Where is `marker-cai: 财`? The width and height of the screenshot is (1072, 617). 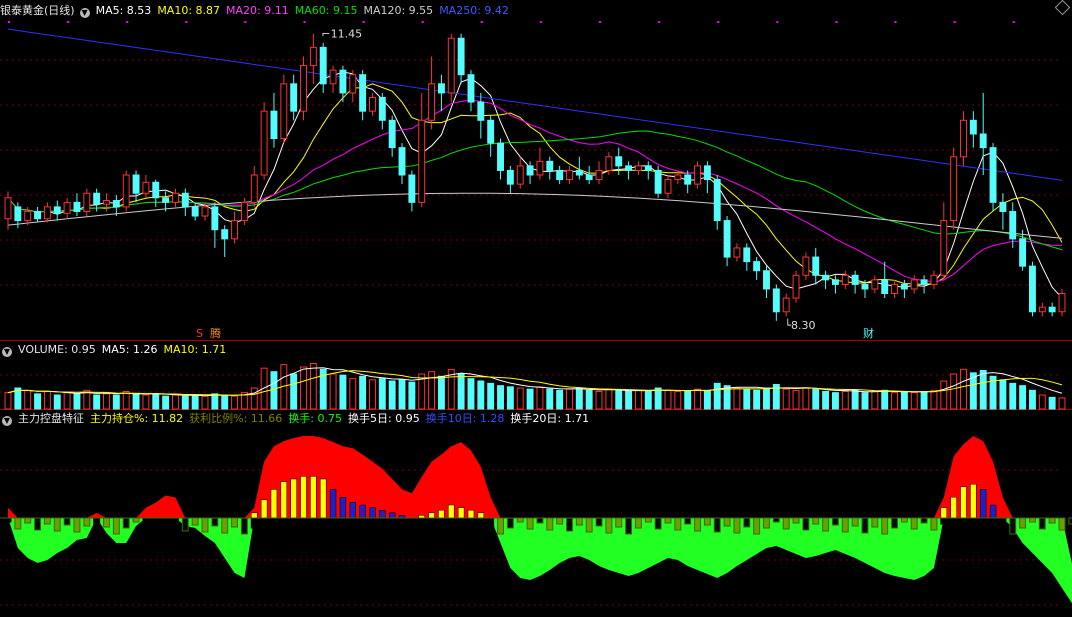
marker-cai: 财 is located at coordinates (868, 333).